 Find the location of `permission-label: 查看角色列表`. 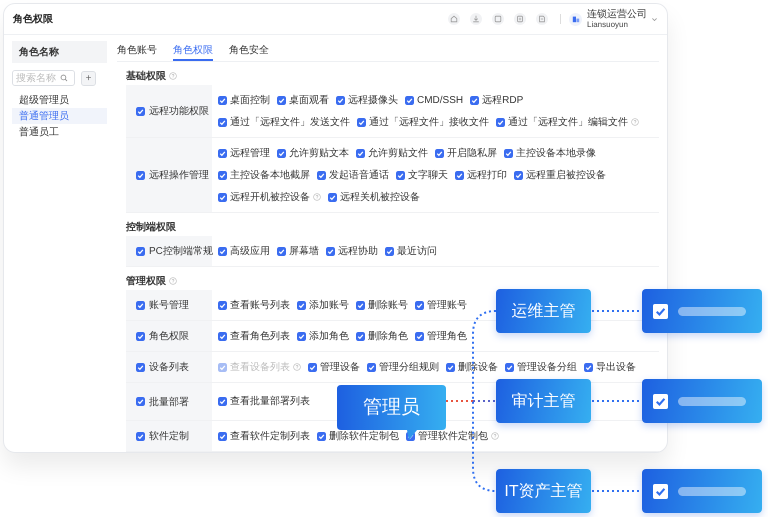

permission-label: 查看角色列表 is located at coordinates (260, 336).